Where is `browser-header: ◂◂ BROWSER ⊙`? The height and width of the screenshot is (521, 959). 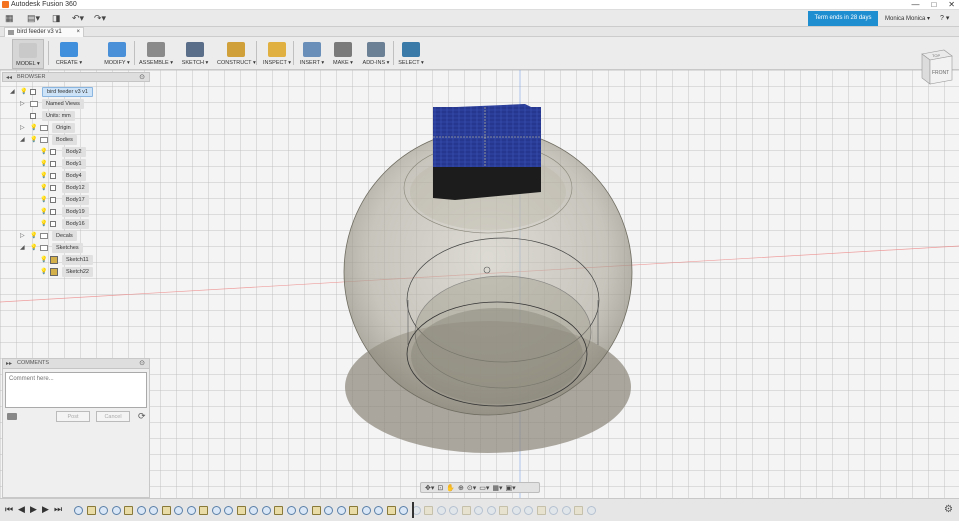
browser-header: ◂◂ BROWSER ⊙ is located at coordinates (76, 77).